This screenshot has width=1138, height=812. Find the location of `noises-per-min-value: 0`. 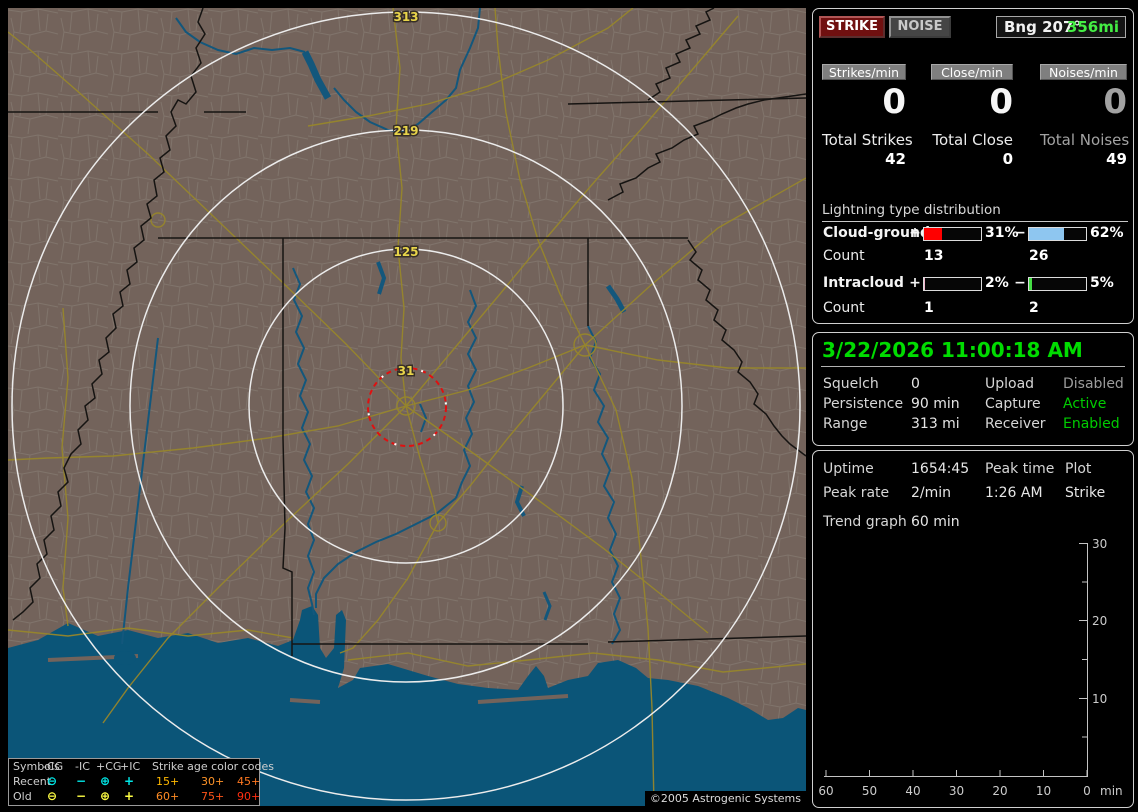

noises-per-min-value: 0 is located at coordinates (1115, 102).